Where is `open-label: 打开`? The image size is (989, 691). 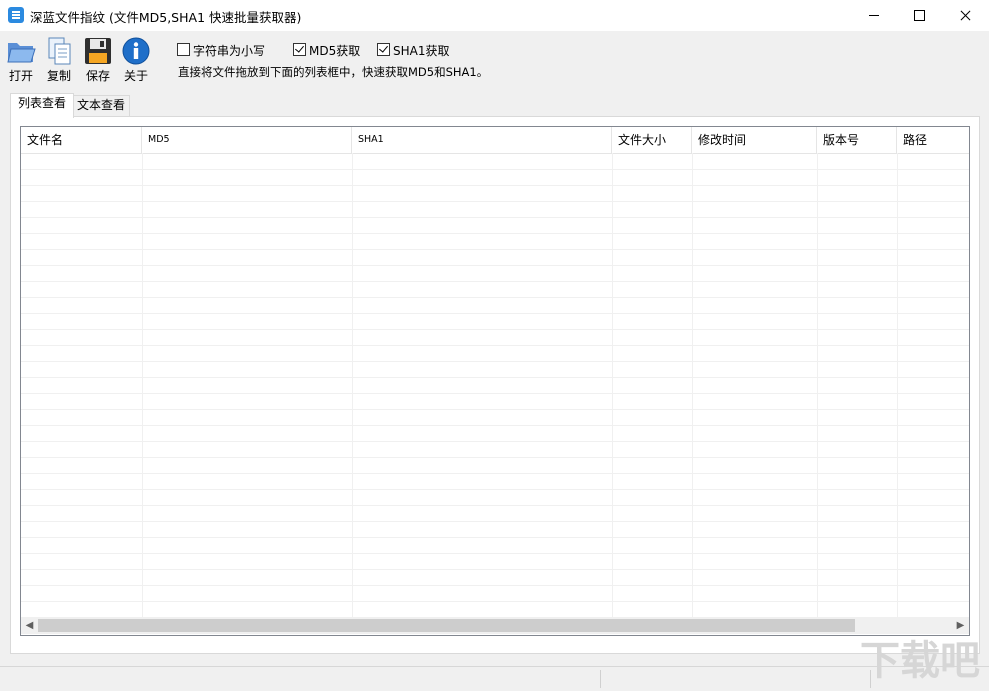
open-label: 打开 is located at coordinates (20, 76).